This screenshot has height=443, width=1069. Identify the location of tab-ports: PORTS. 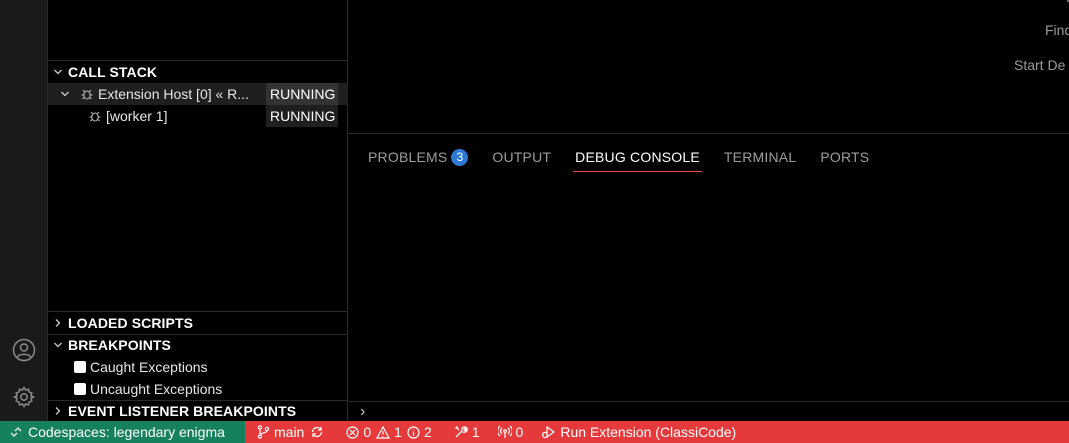
(844, 157).